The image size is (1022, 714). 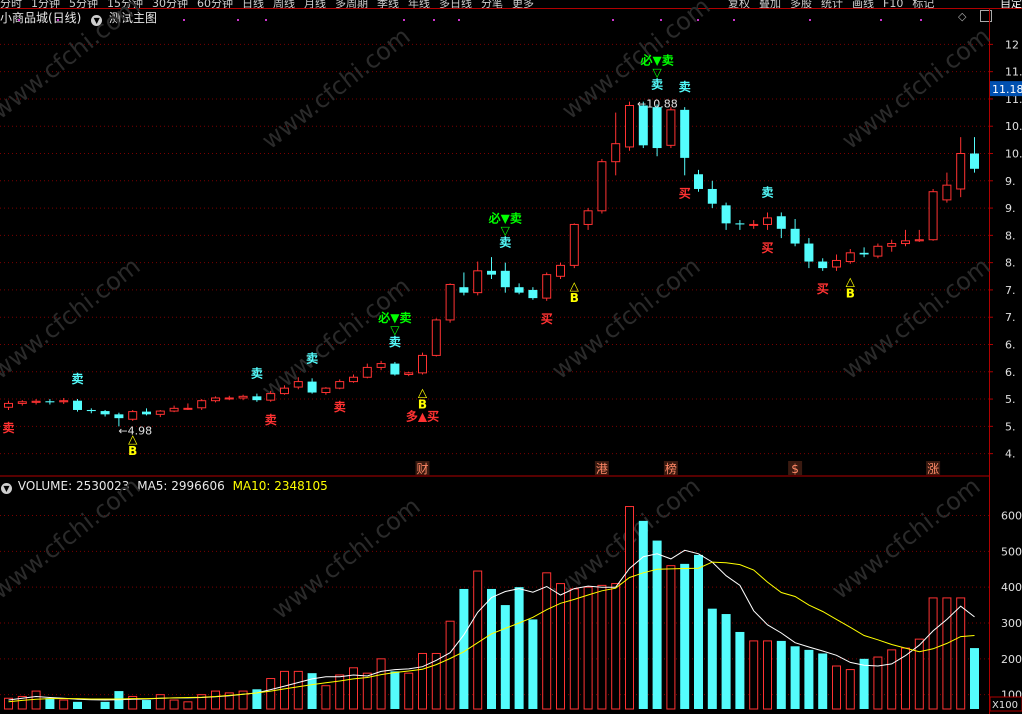 What do you see at coordinates (1010, 290) in the screenshot?
I see `price-tick-label: 7.` at bounding box center [1010, 290].